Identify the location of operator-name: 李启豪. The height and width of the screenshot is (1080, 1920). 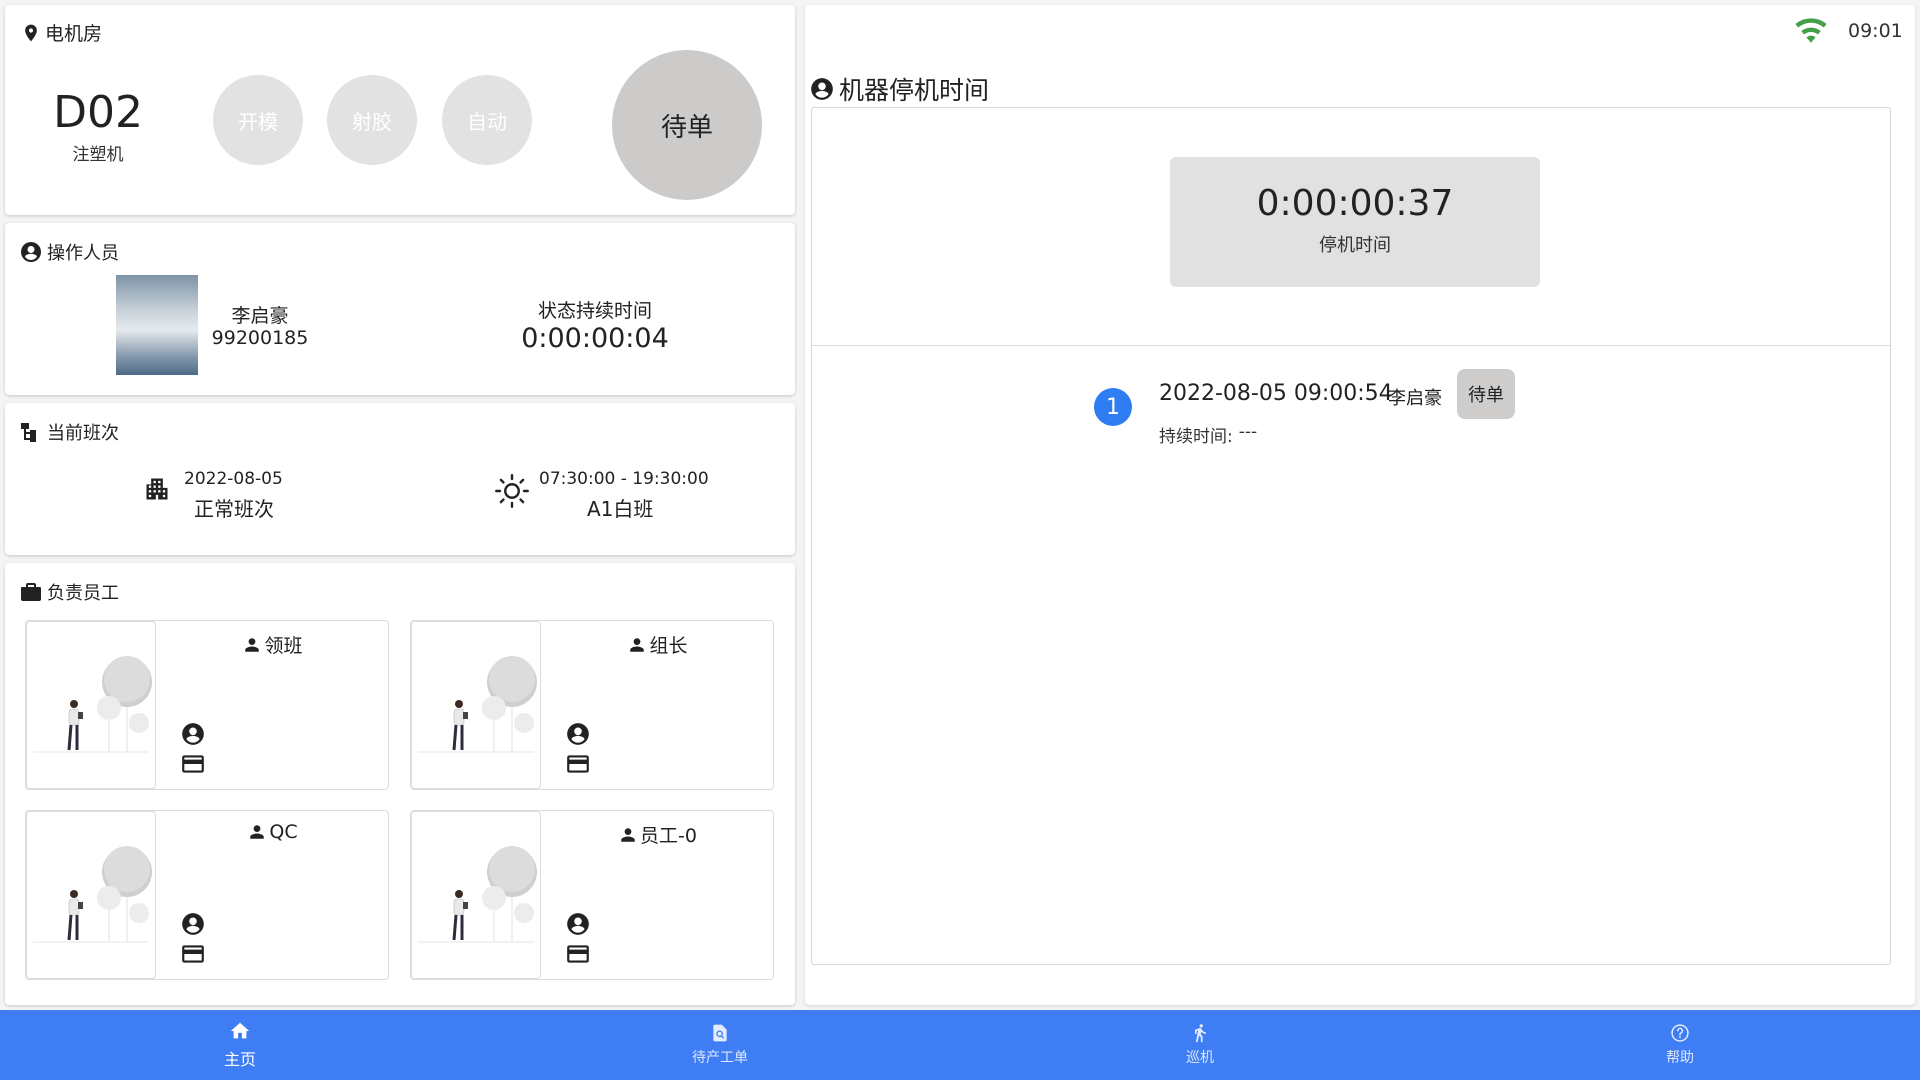
(260, 316).